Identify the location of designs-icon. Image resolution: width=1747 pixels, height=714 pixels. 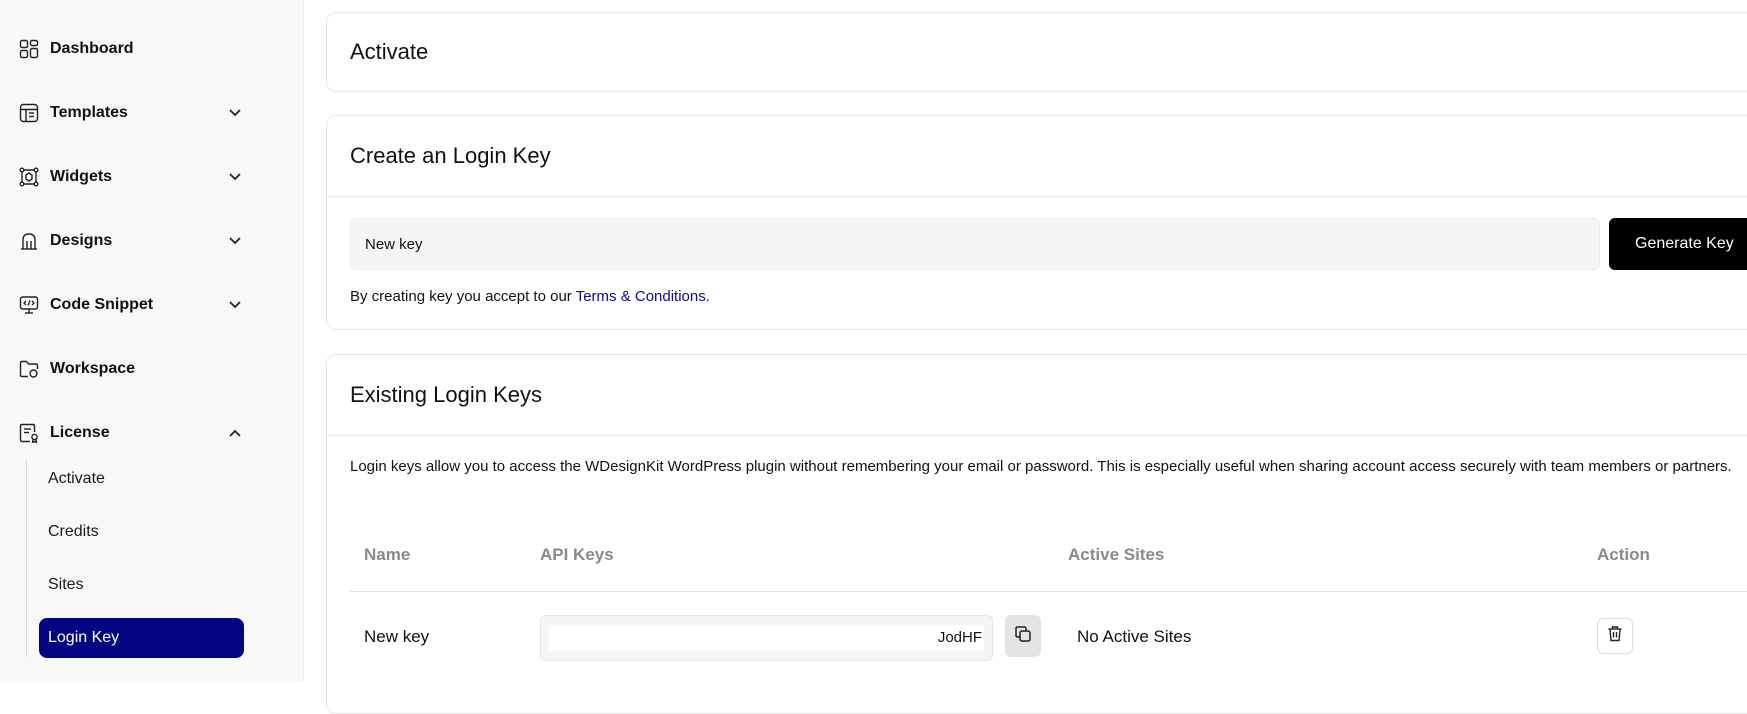
(29, 241).